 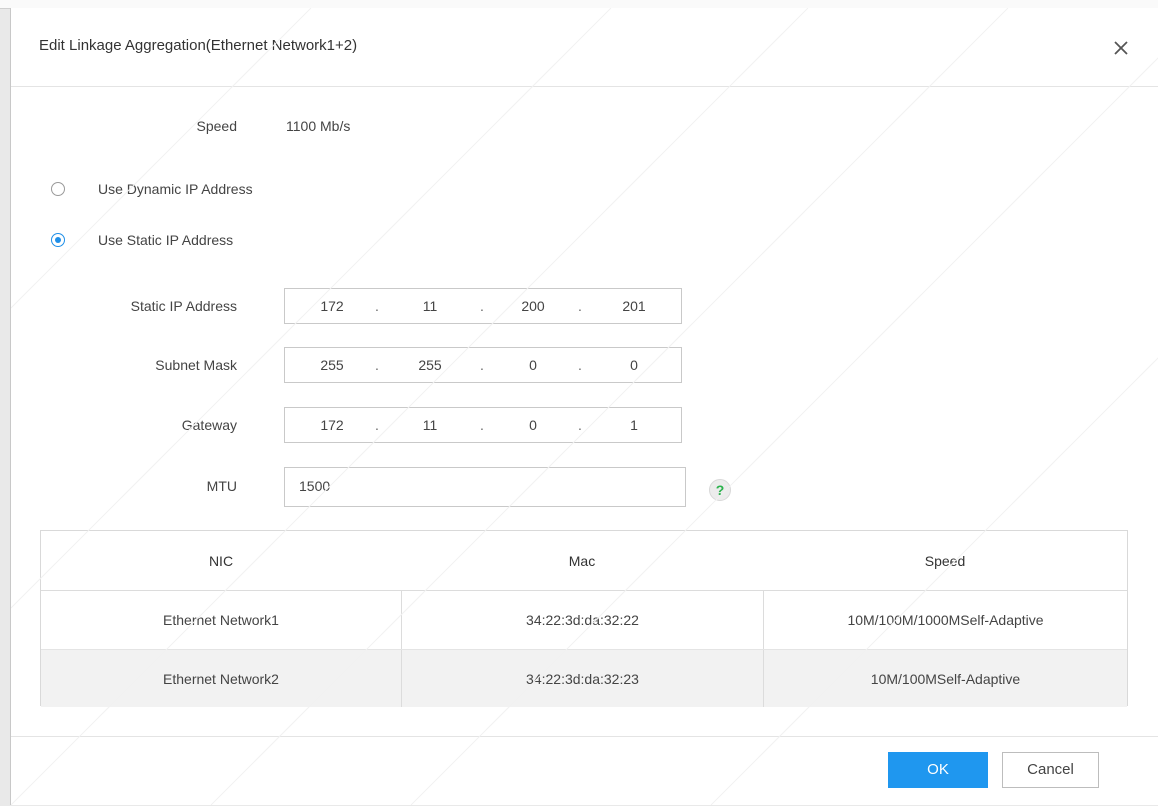 I want to click on mtu-label: MTU, so click(x=221, y=486).